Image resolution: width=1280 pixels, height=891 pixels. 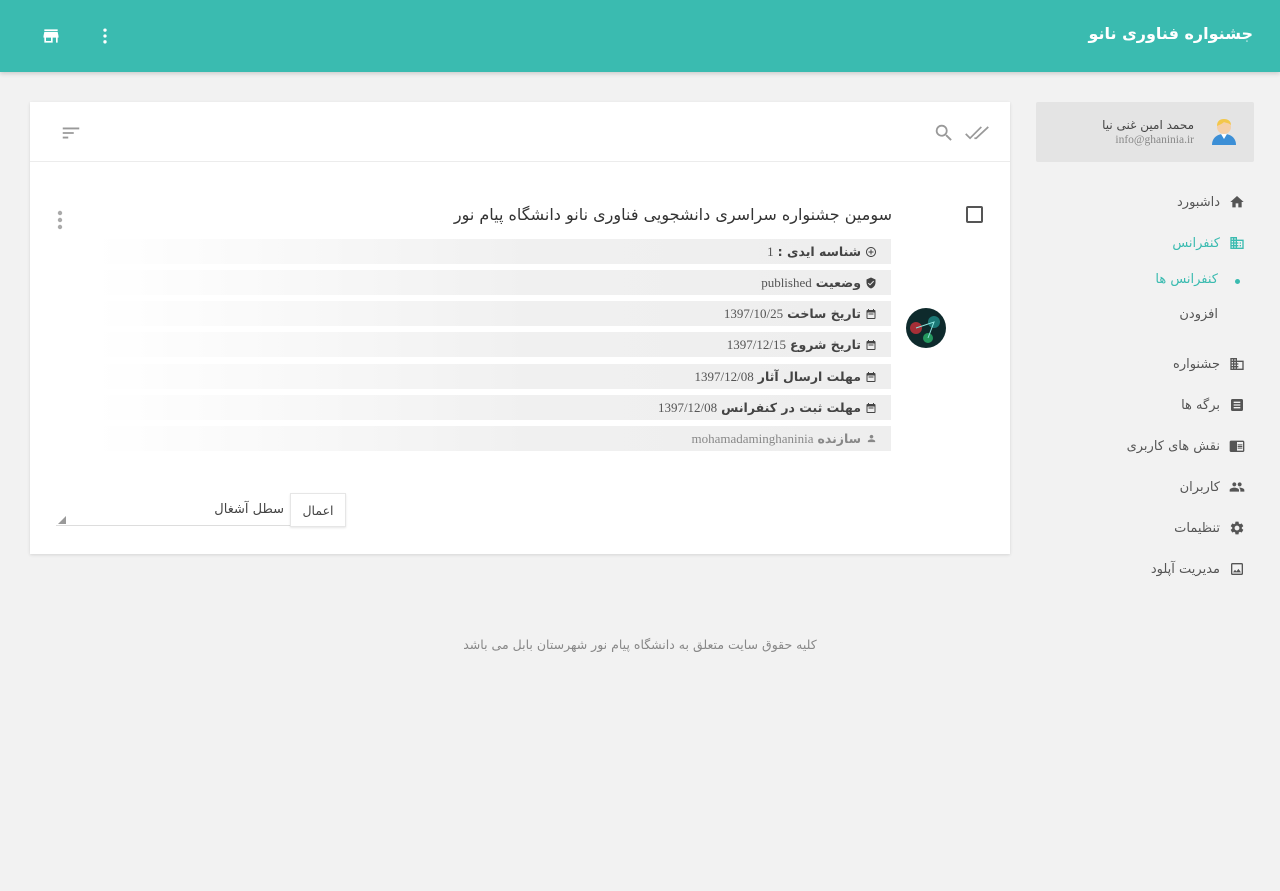 What do you see at coordinates (1145, 202) in the screenshot?
I see `sidebar-item-dashboard: داشبورد` at bounding box center [1145, 202].